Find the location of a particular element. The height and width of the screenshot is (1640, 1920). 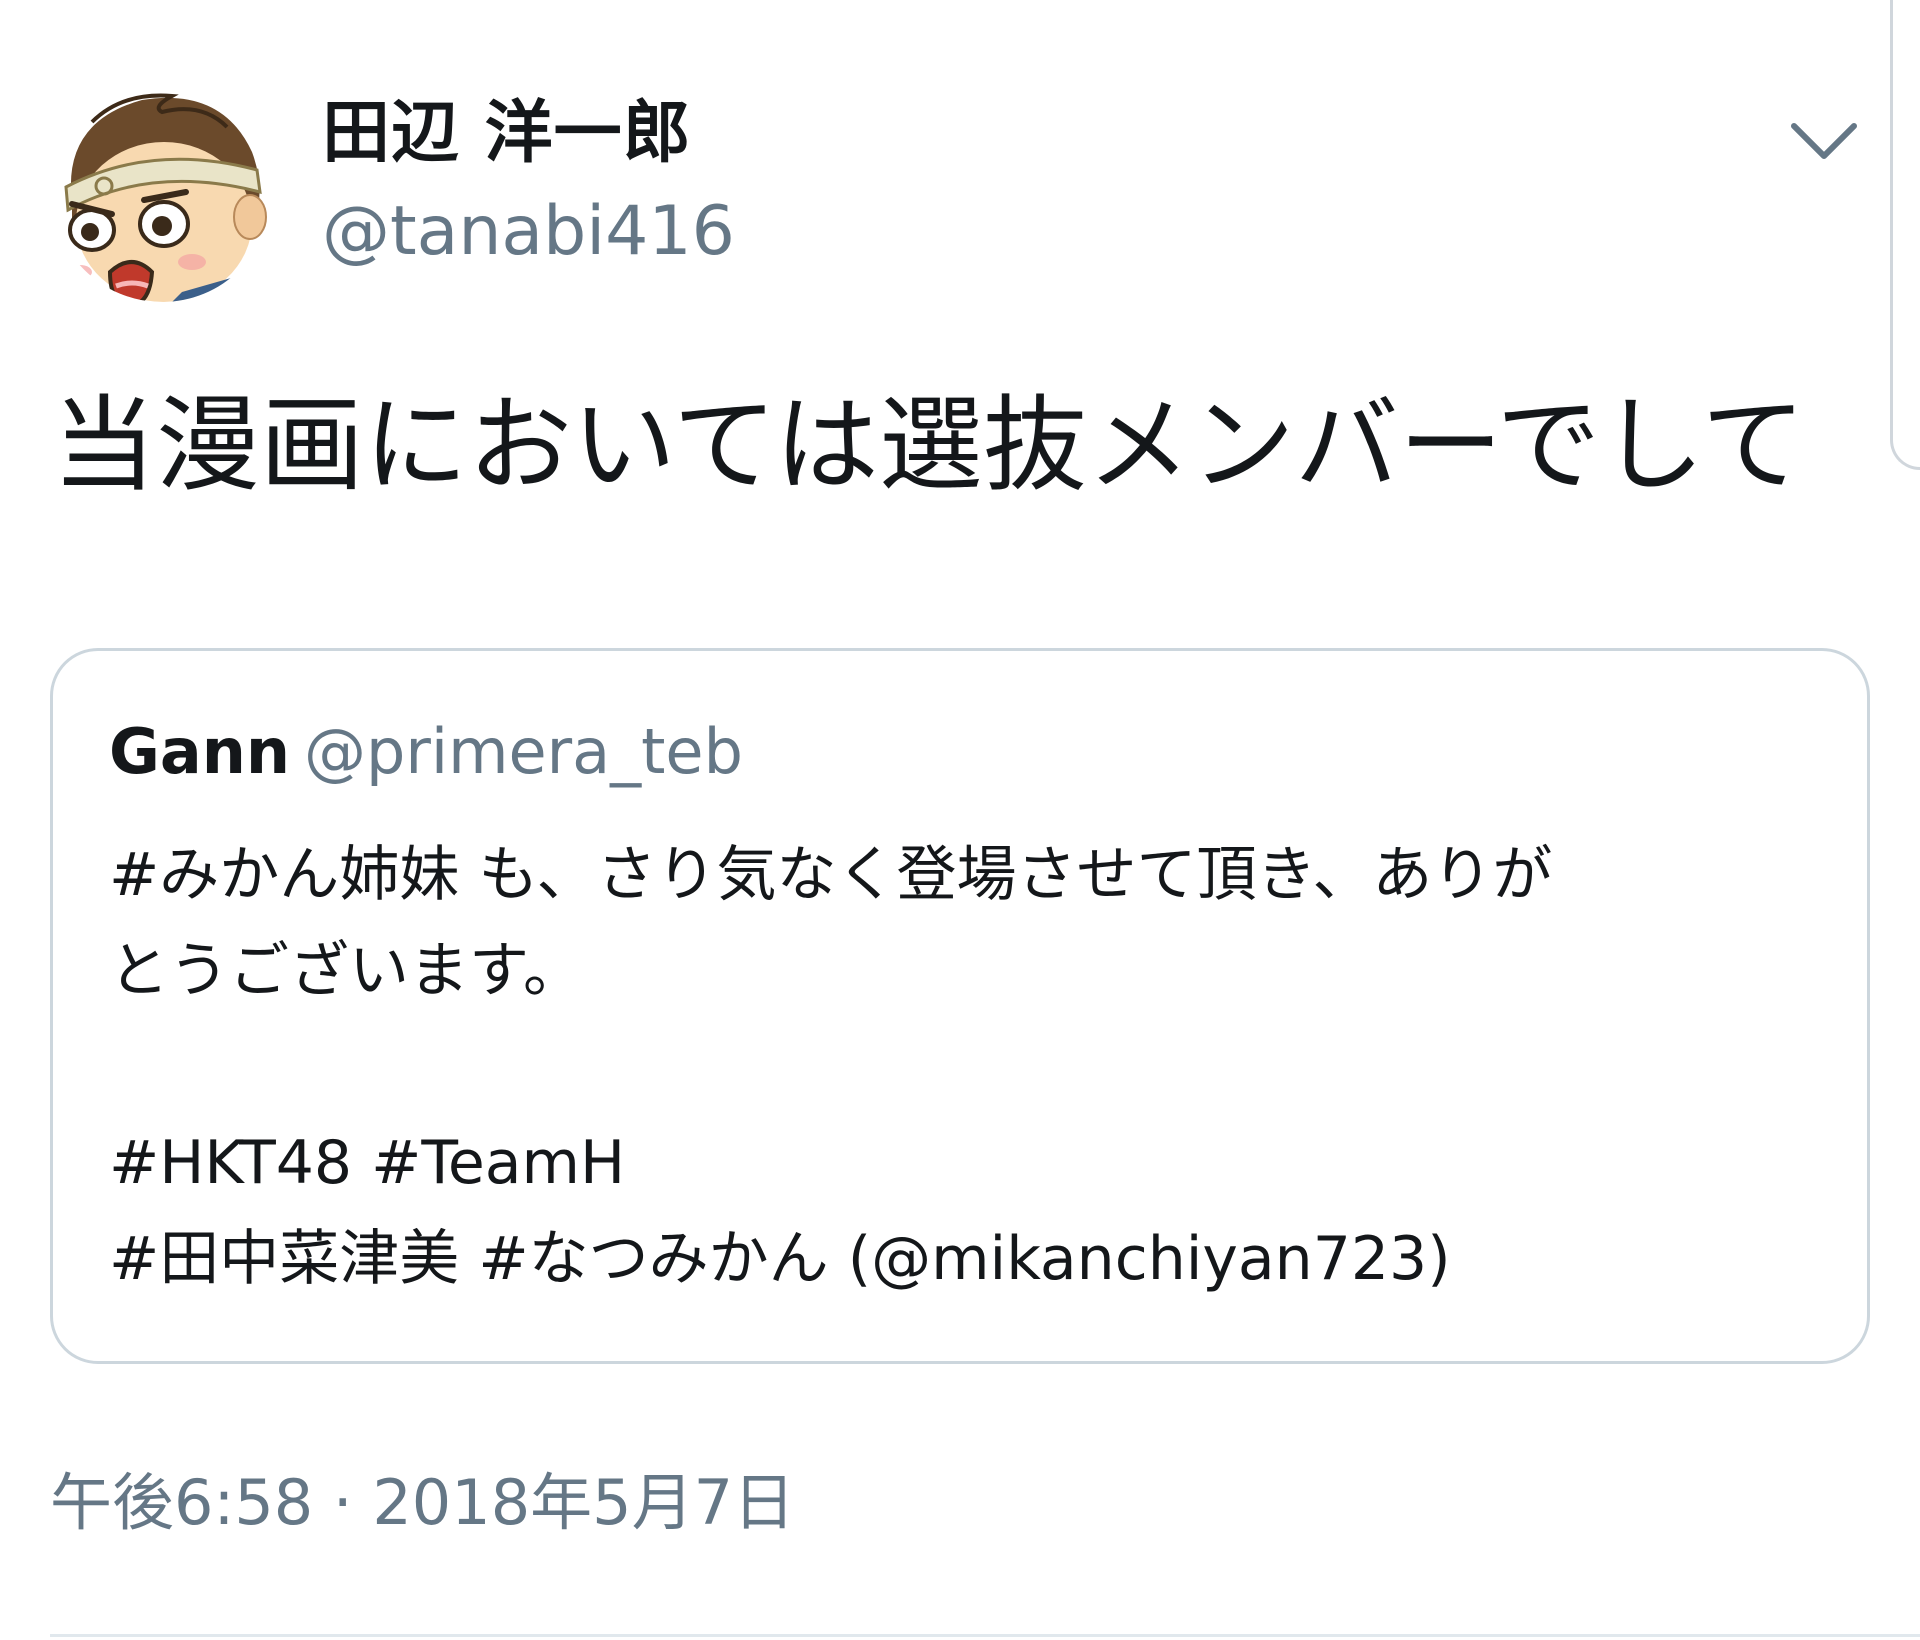

quoted-text-line: #みかん姉妹 も、さり気なく登場させて頂き、ありが is located at coordinates (831, 875).